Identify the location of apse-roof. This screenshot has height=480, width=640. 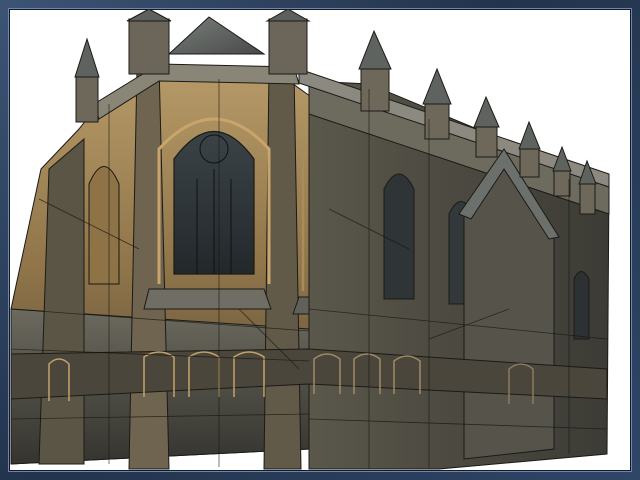
(216, 35).